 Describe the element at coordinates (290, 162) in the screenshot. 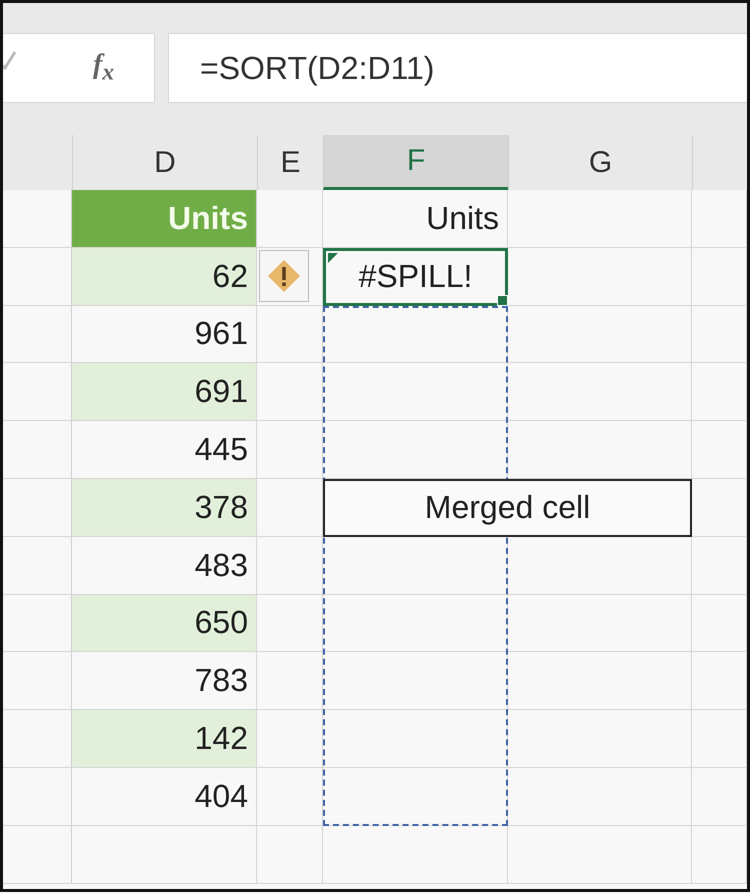

I see `column-header: E` at that location.